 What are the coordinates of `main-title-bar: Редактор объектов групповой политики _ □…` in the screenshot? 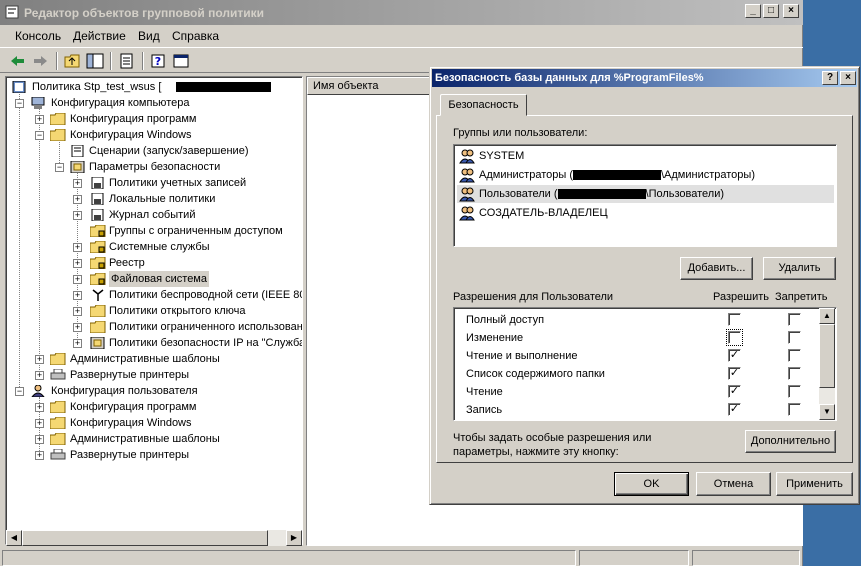 It's located at (401, 12).